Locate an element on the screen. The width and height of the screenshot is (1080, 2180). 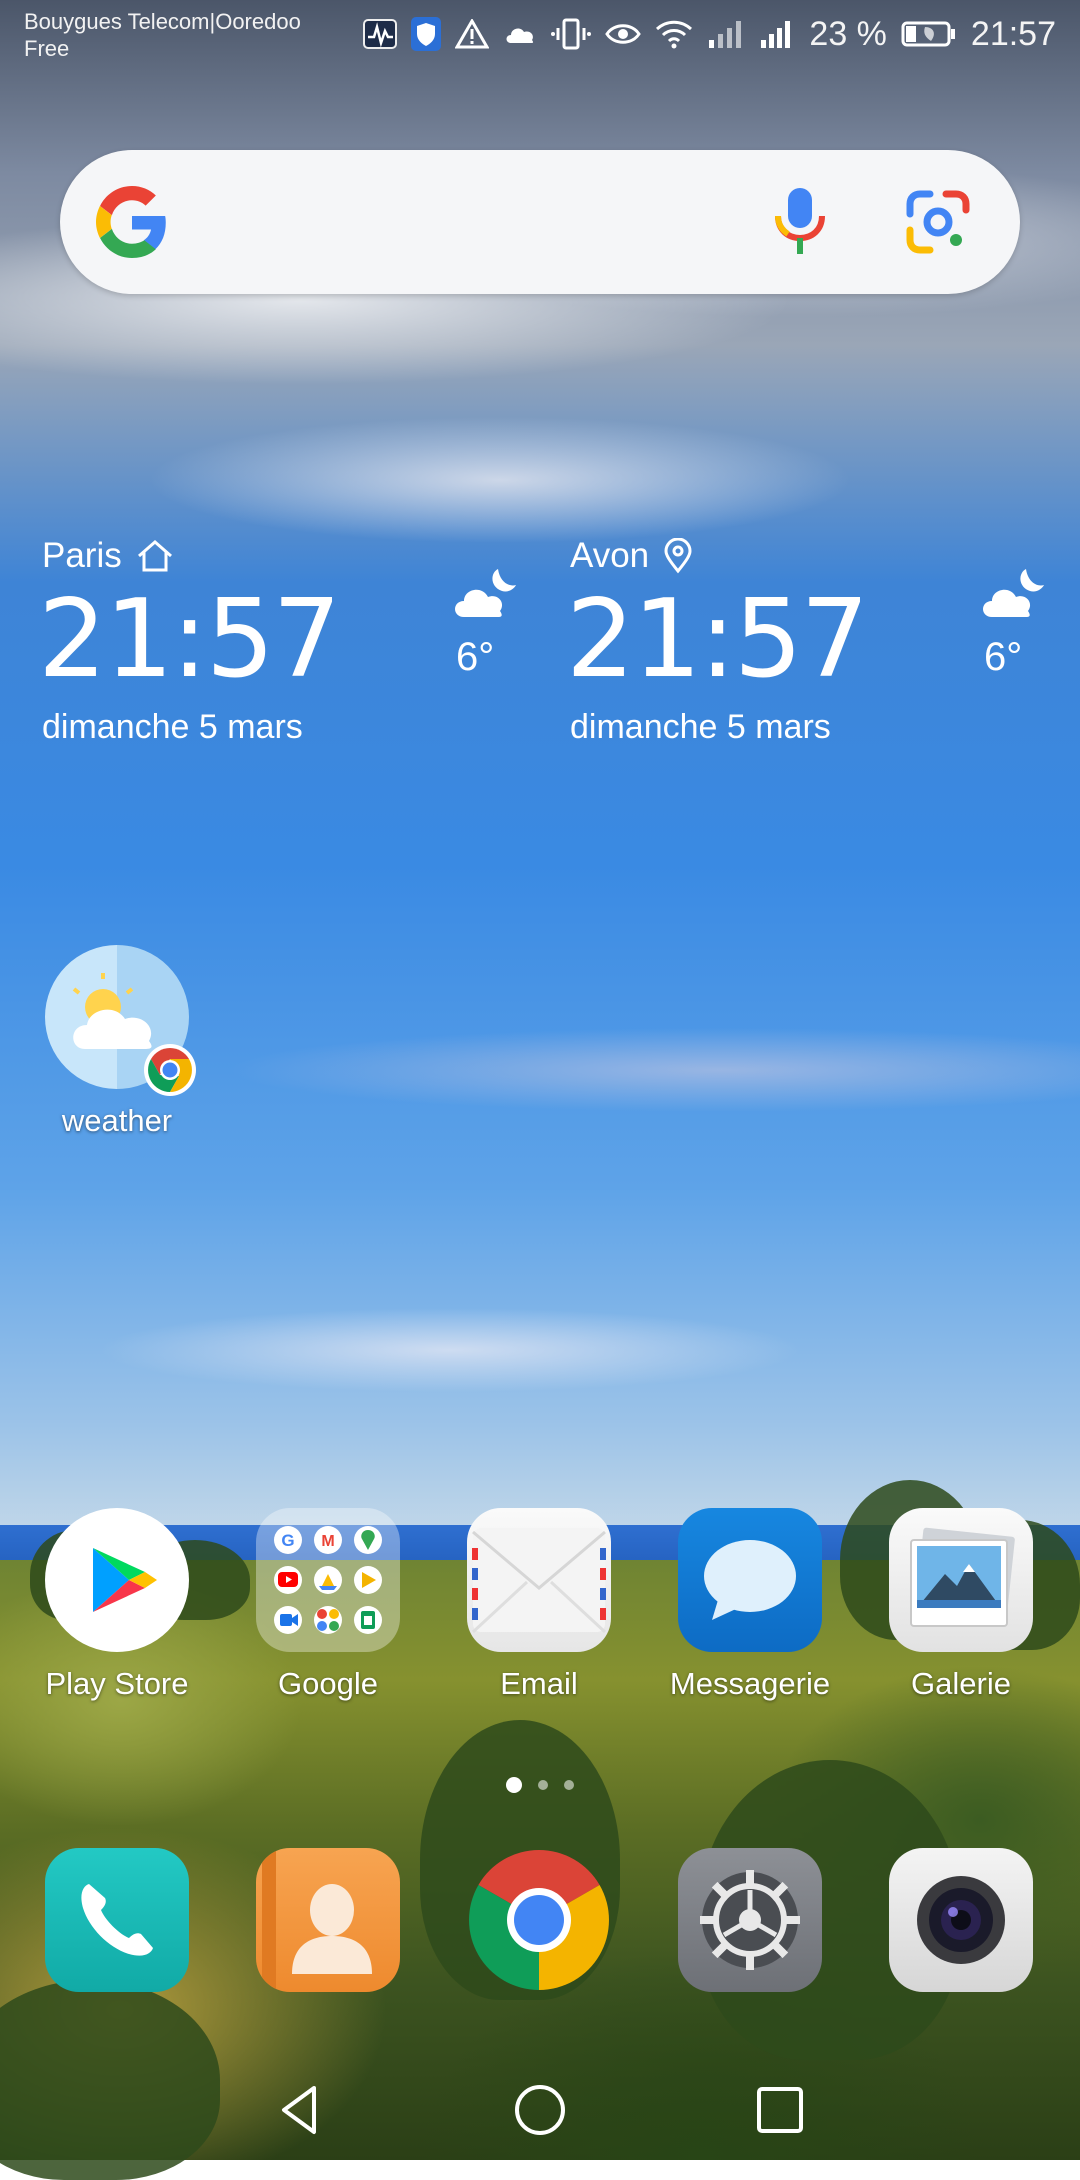
google-lens-icon is located at coordinates (938, 222).